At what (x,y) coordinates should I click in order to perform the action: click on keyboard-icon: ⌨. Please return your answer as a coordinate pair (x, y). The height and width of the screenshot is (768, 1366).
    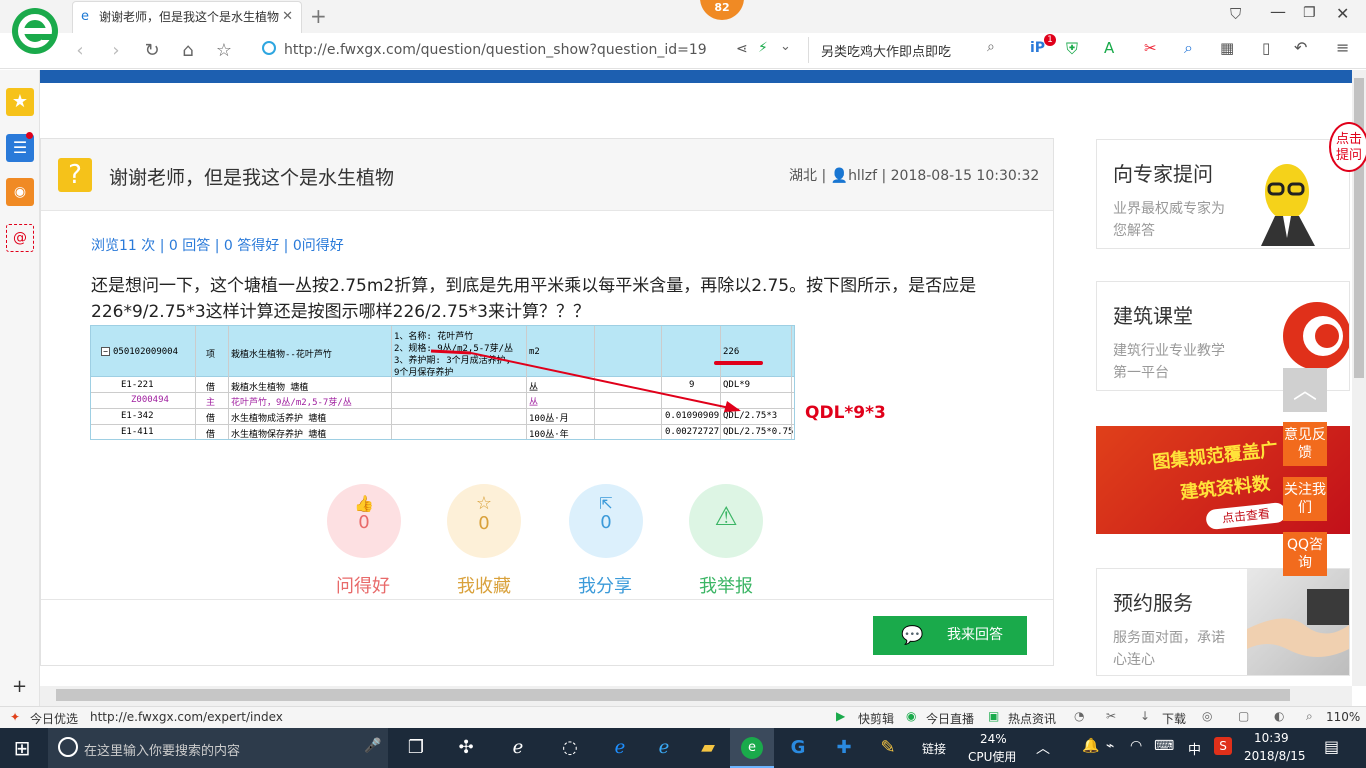
    Looking at the image, I should click on (1164, 746).